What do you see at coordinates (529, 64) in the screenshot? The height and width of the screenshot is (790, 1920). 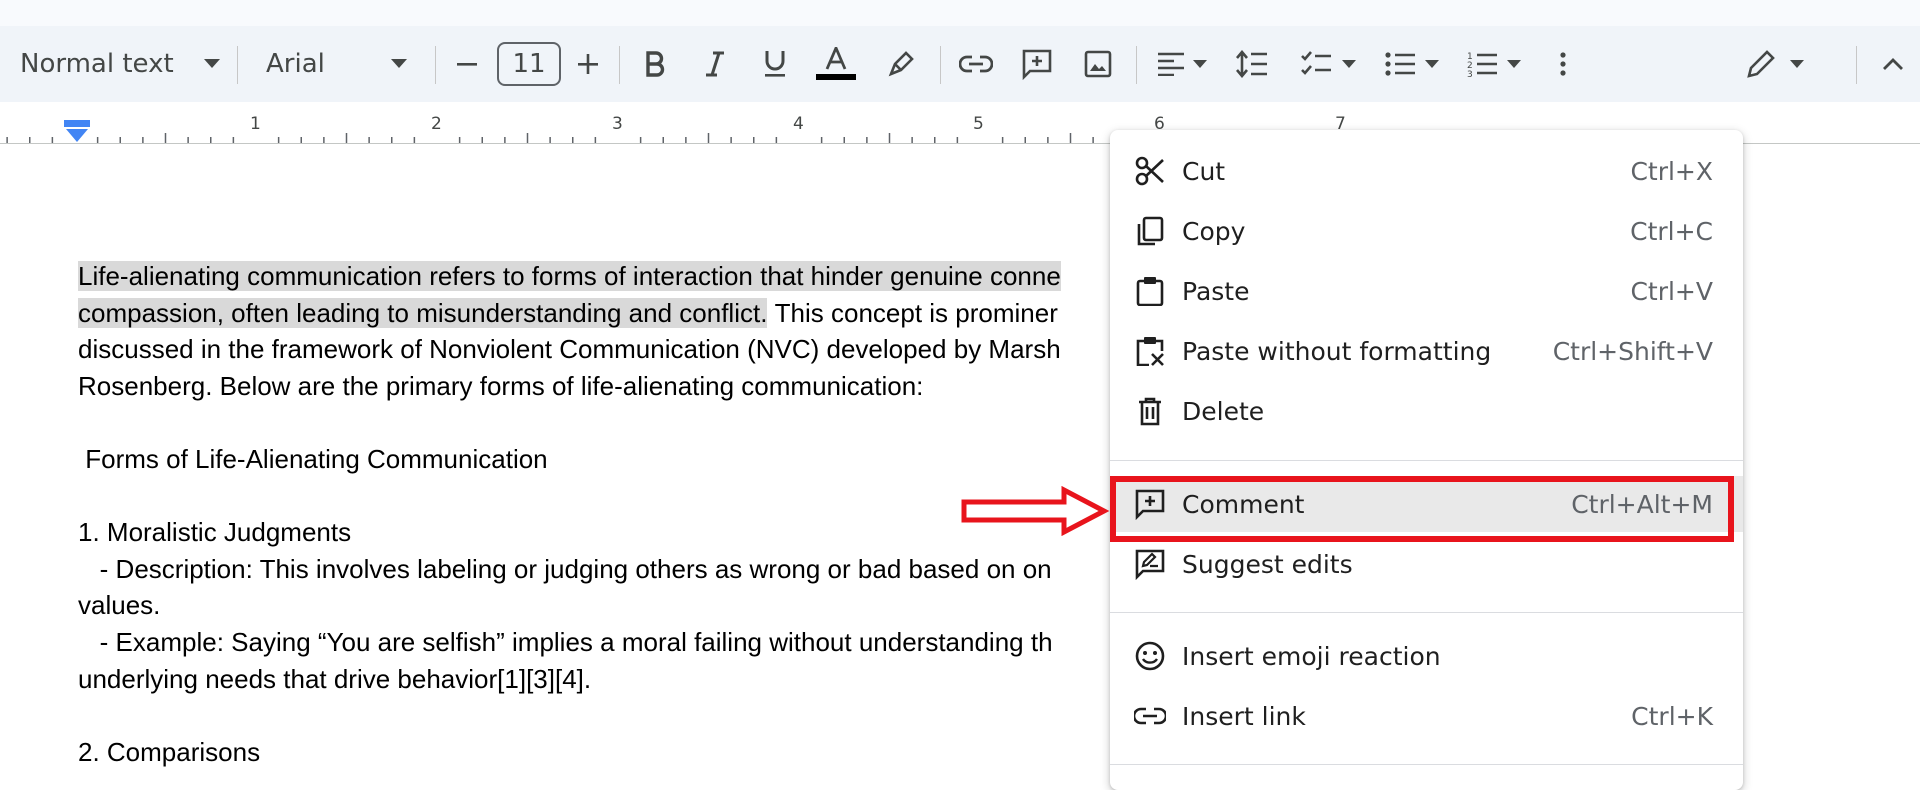 I see `font-size-input: 11` at bounding box center [529, 64].